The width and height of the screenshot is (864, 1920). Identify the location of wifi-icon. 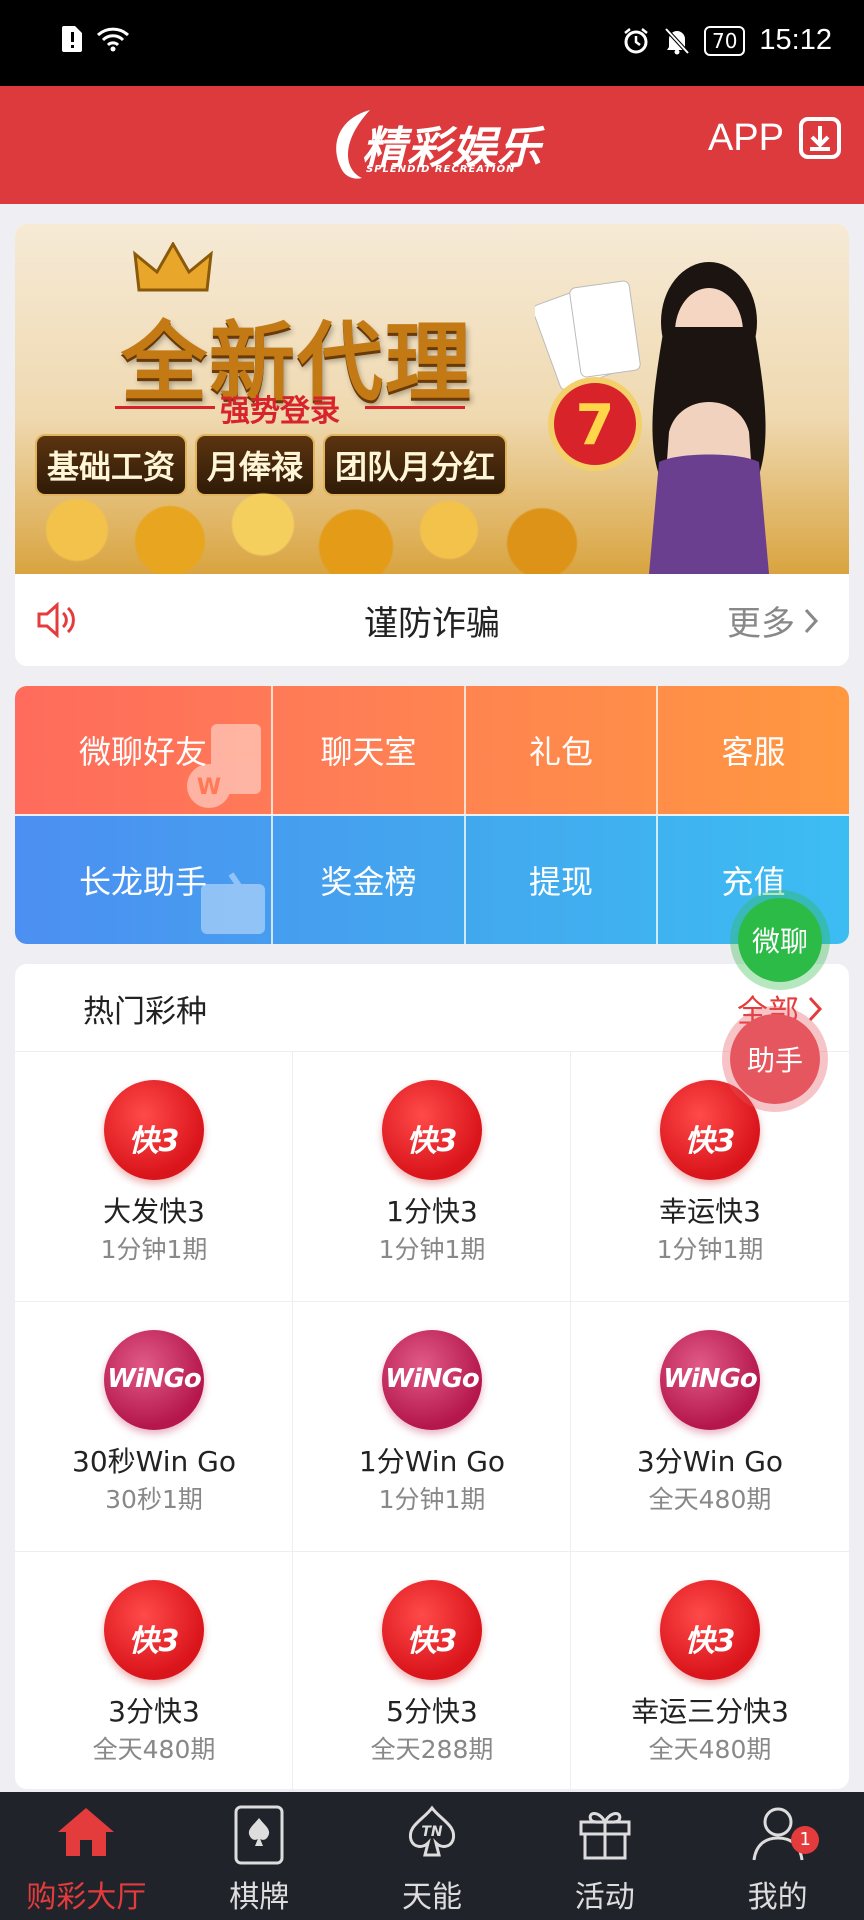
(113, 39).